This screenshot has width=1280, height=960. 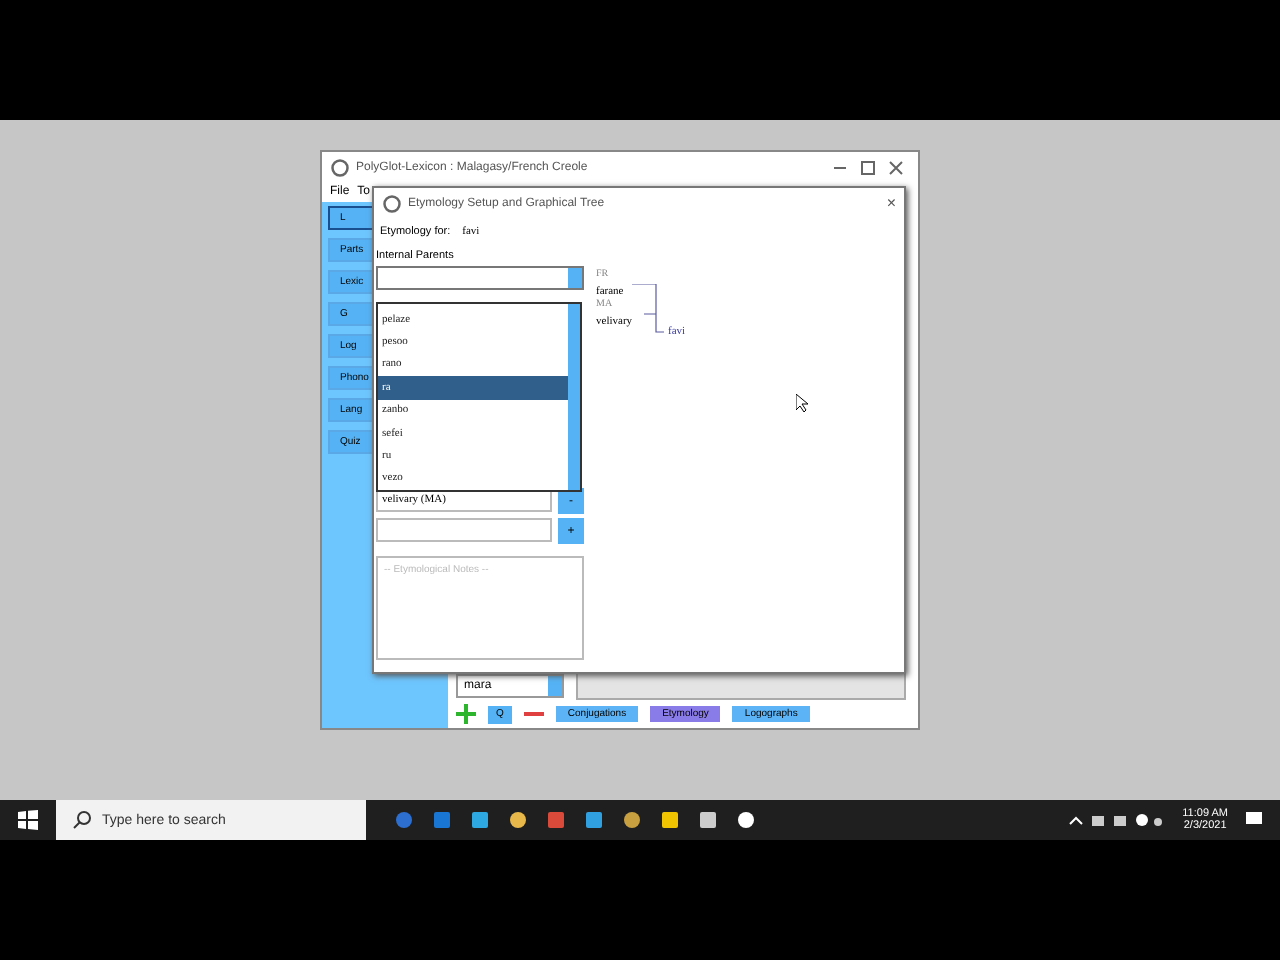 What do you see at coordinates (82, 820) in the screenshot?
I see `search-icon` at bounding box center [82, 820].